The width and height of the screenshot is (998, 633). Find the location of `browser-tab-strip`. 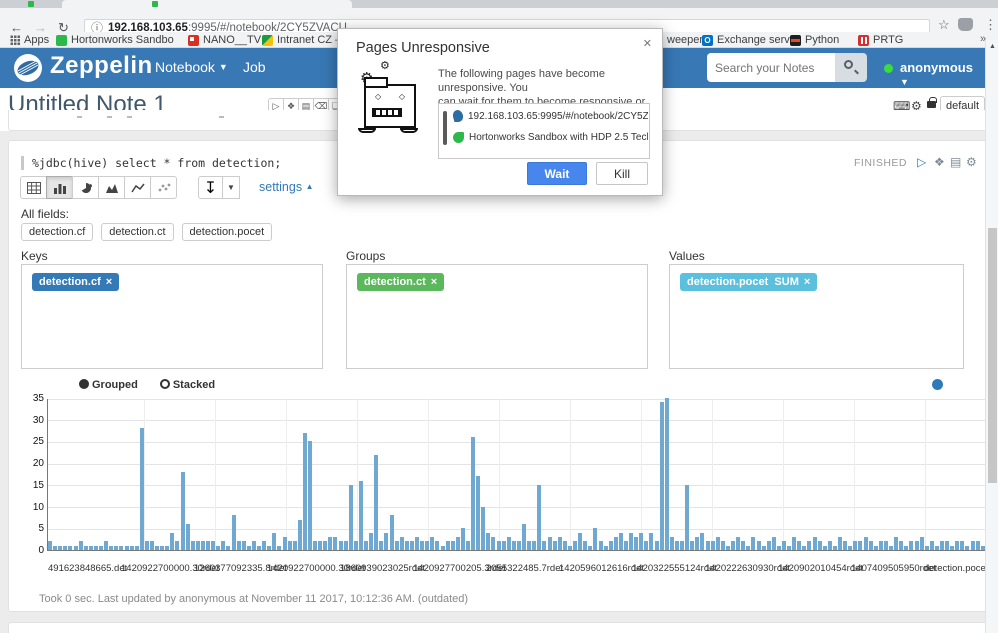

browser-tab-strip is located at coordinates (499, 4).